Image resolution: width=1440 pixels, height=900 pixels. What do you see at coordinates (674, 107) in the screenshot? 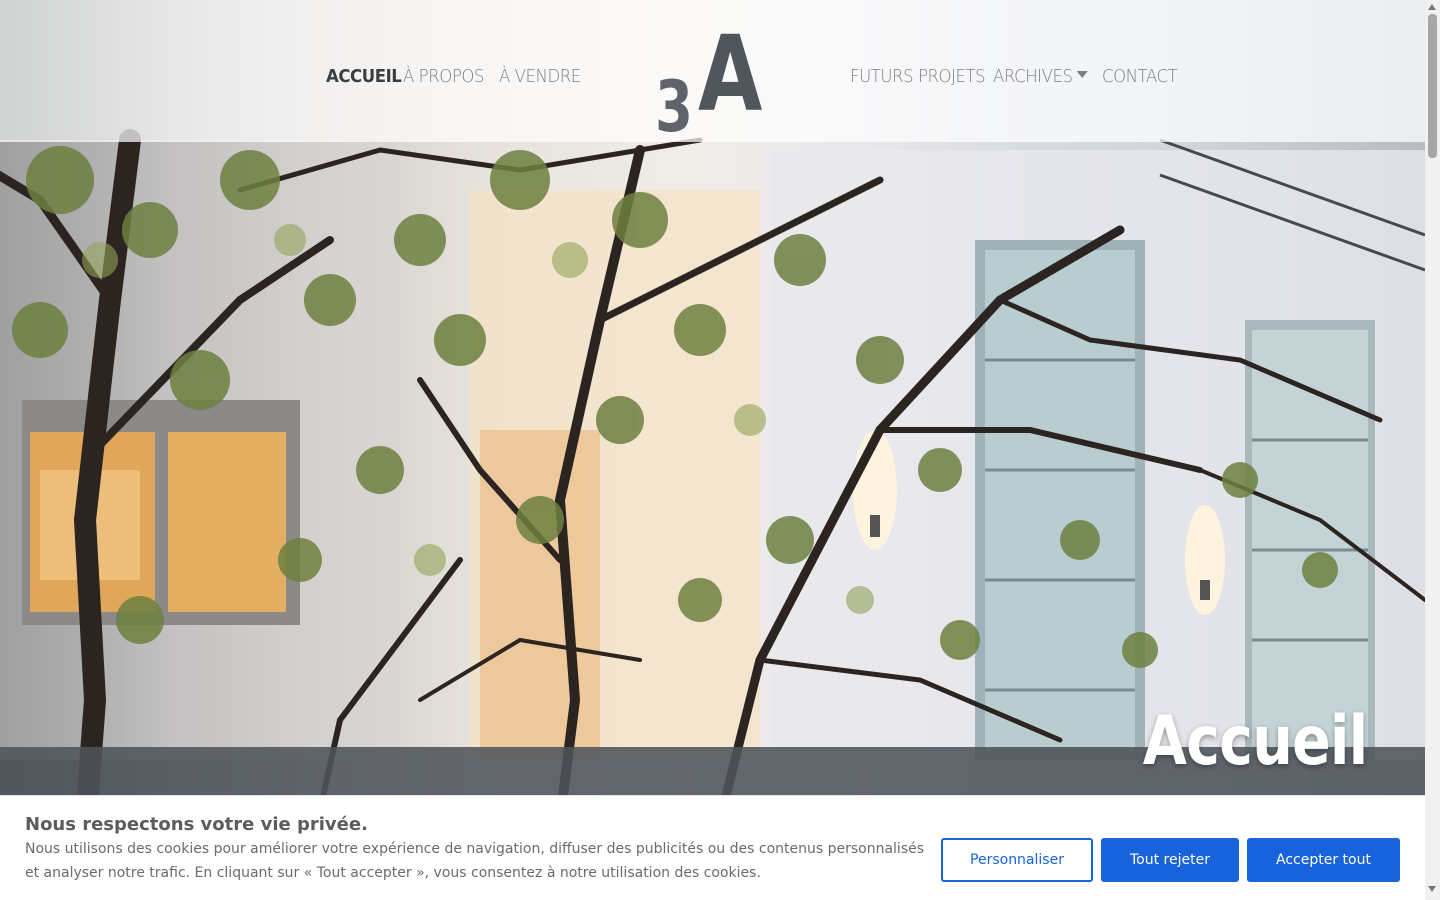
I see `logo-three-glyph: 3` at bounding box center [674, 107].